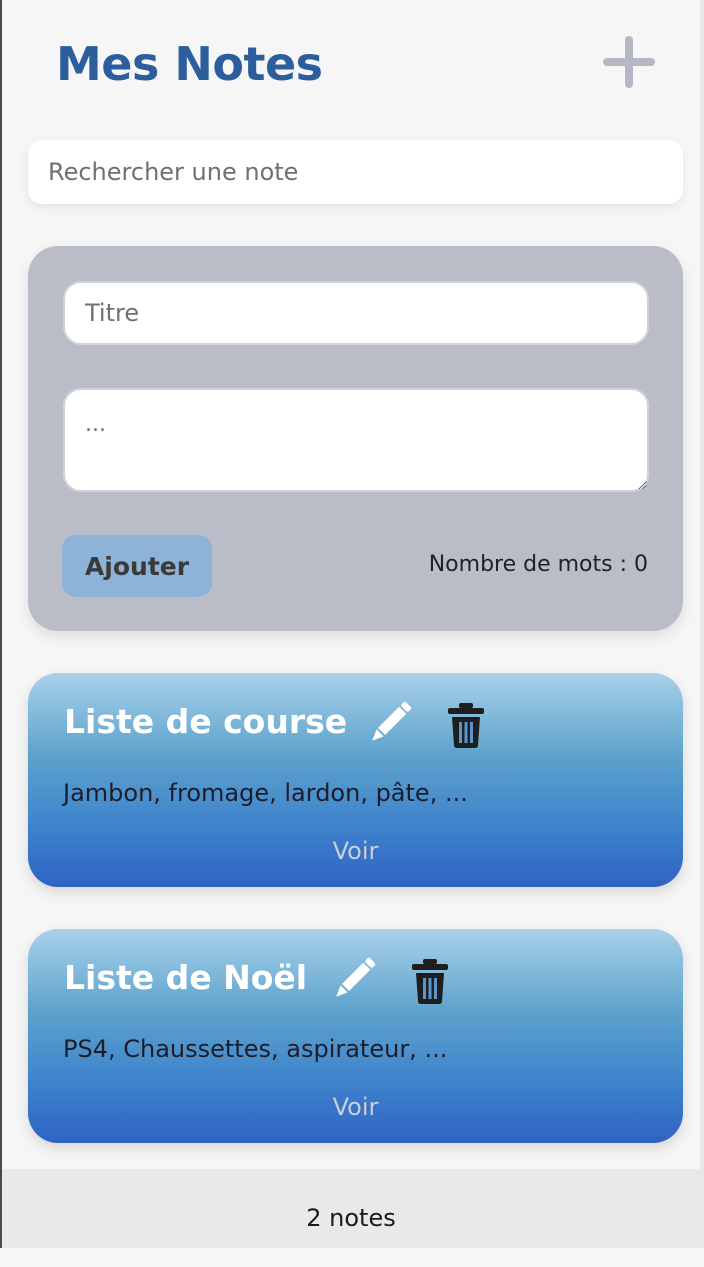  I want to click on note-title: Liste de course, so click(206, 721).